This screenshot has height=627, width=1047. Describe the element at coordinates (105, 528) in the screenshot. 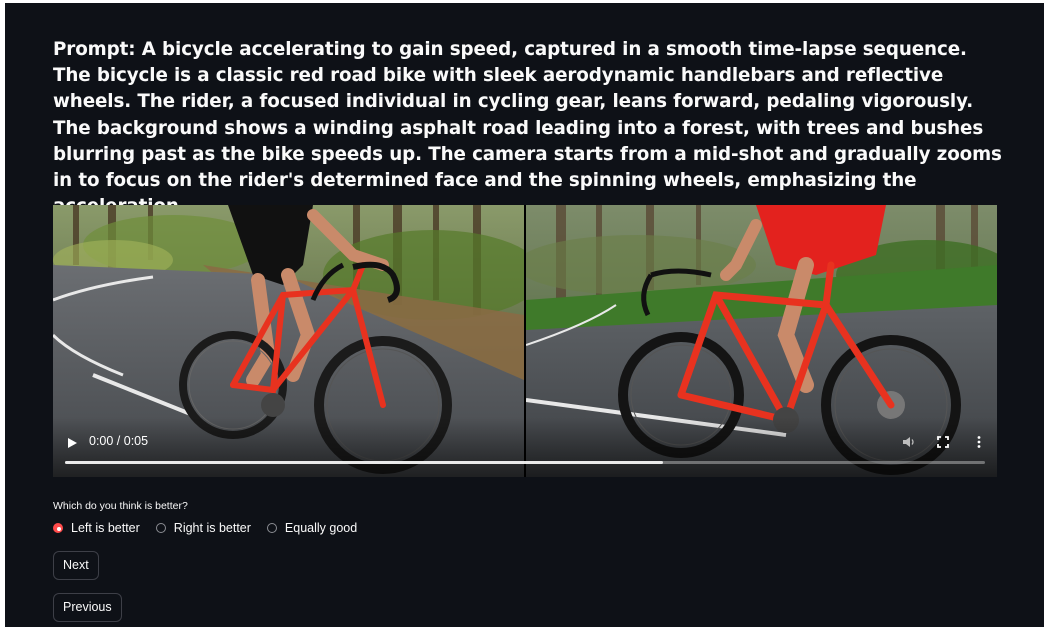

I see `radio-label: Left is better` at that location.